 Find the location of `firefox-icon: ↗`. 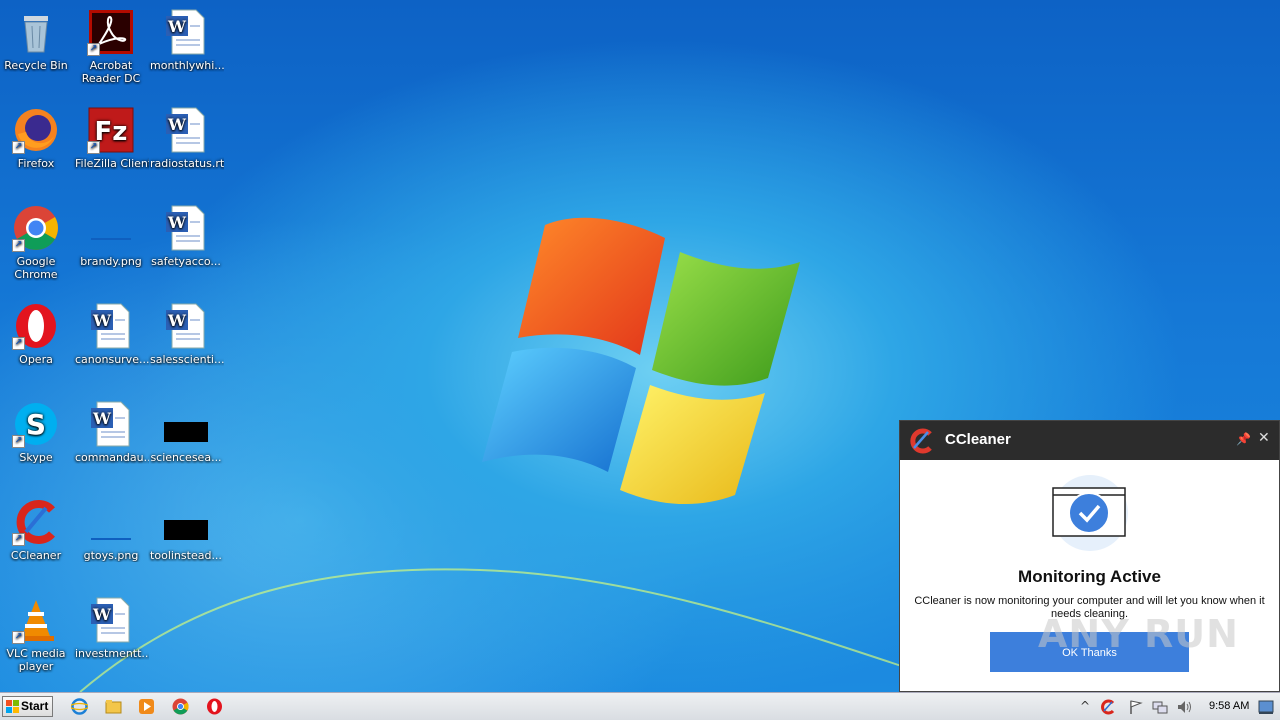

firefox-icon: ↗ is located at coordinates (36, 130).